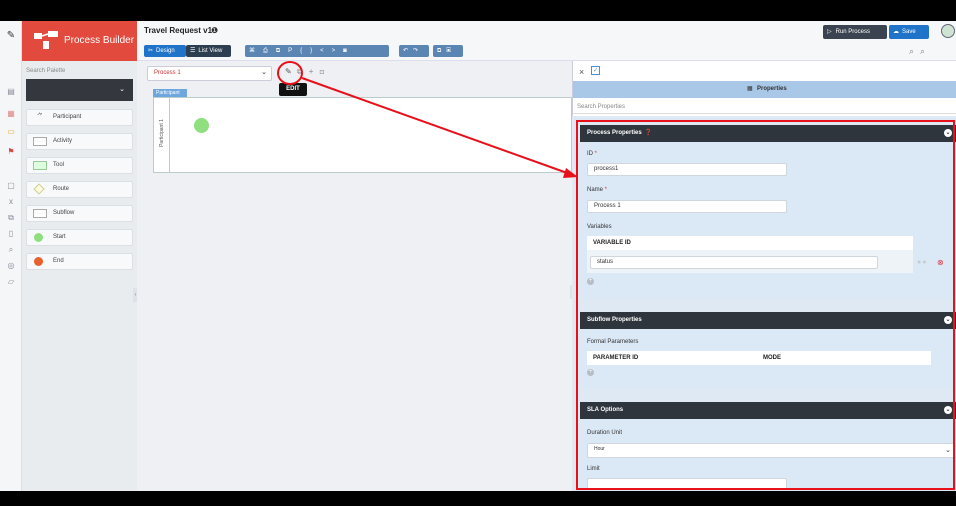 Image resolution: width=956 pixels, height=506 pixels. What do you see at coordinates (290, 73) in the screenshot?
I see `annotation-circle` at bounding box center [290, 73].